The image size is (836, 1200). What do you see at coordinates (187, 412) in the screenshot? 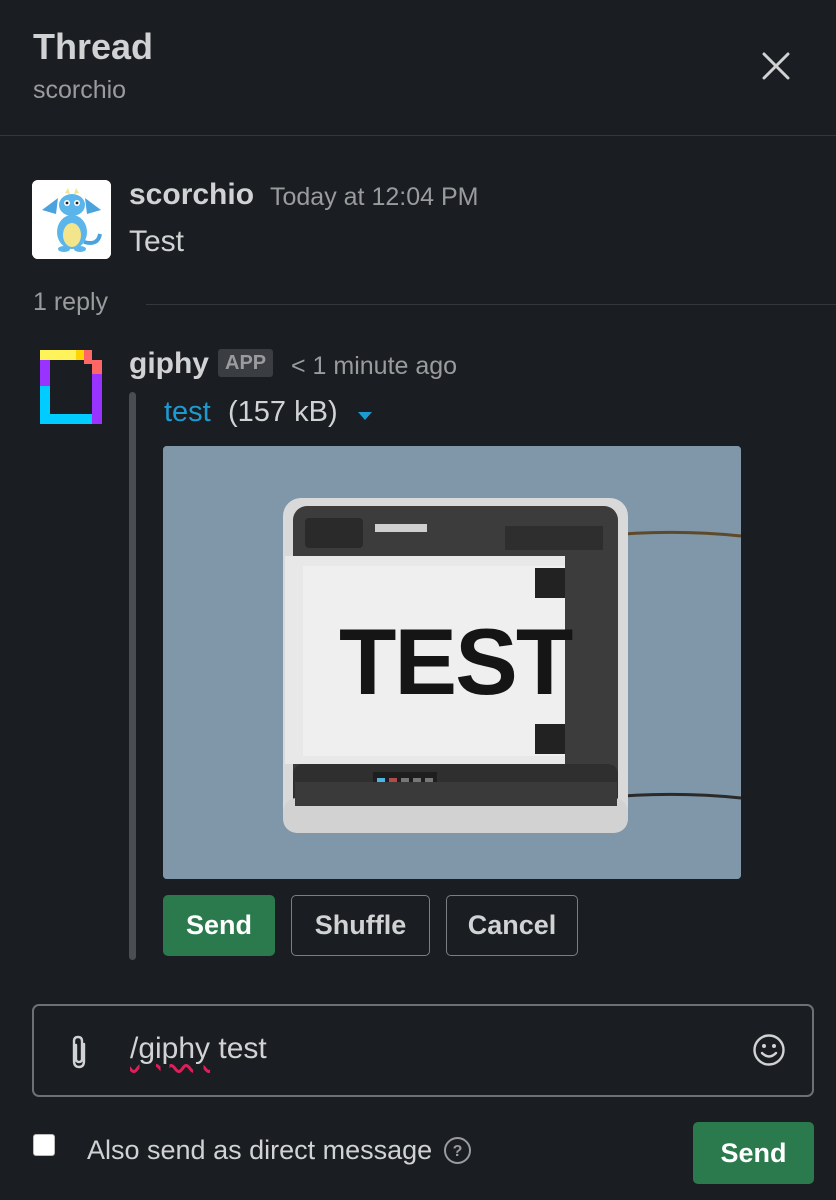
I see `gif-title-link: test` at bounding box center [187, 412].